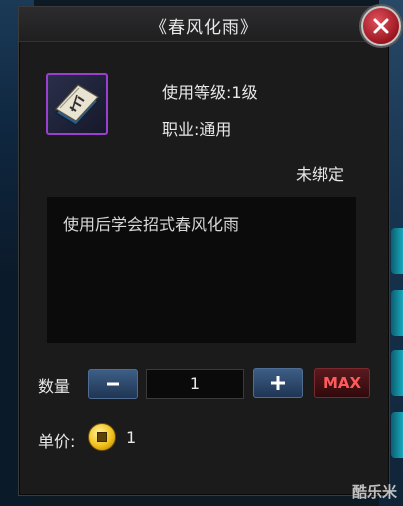 The width and height of the screenshot is (403, 506). I want to click on decrease-quantity-button, so click(113, 384).